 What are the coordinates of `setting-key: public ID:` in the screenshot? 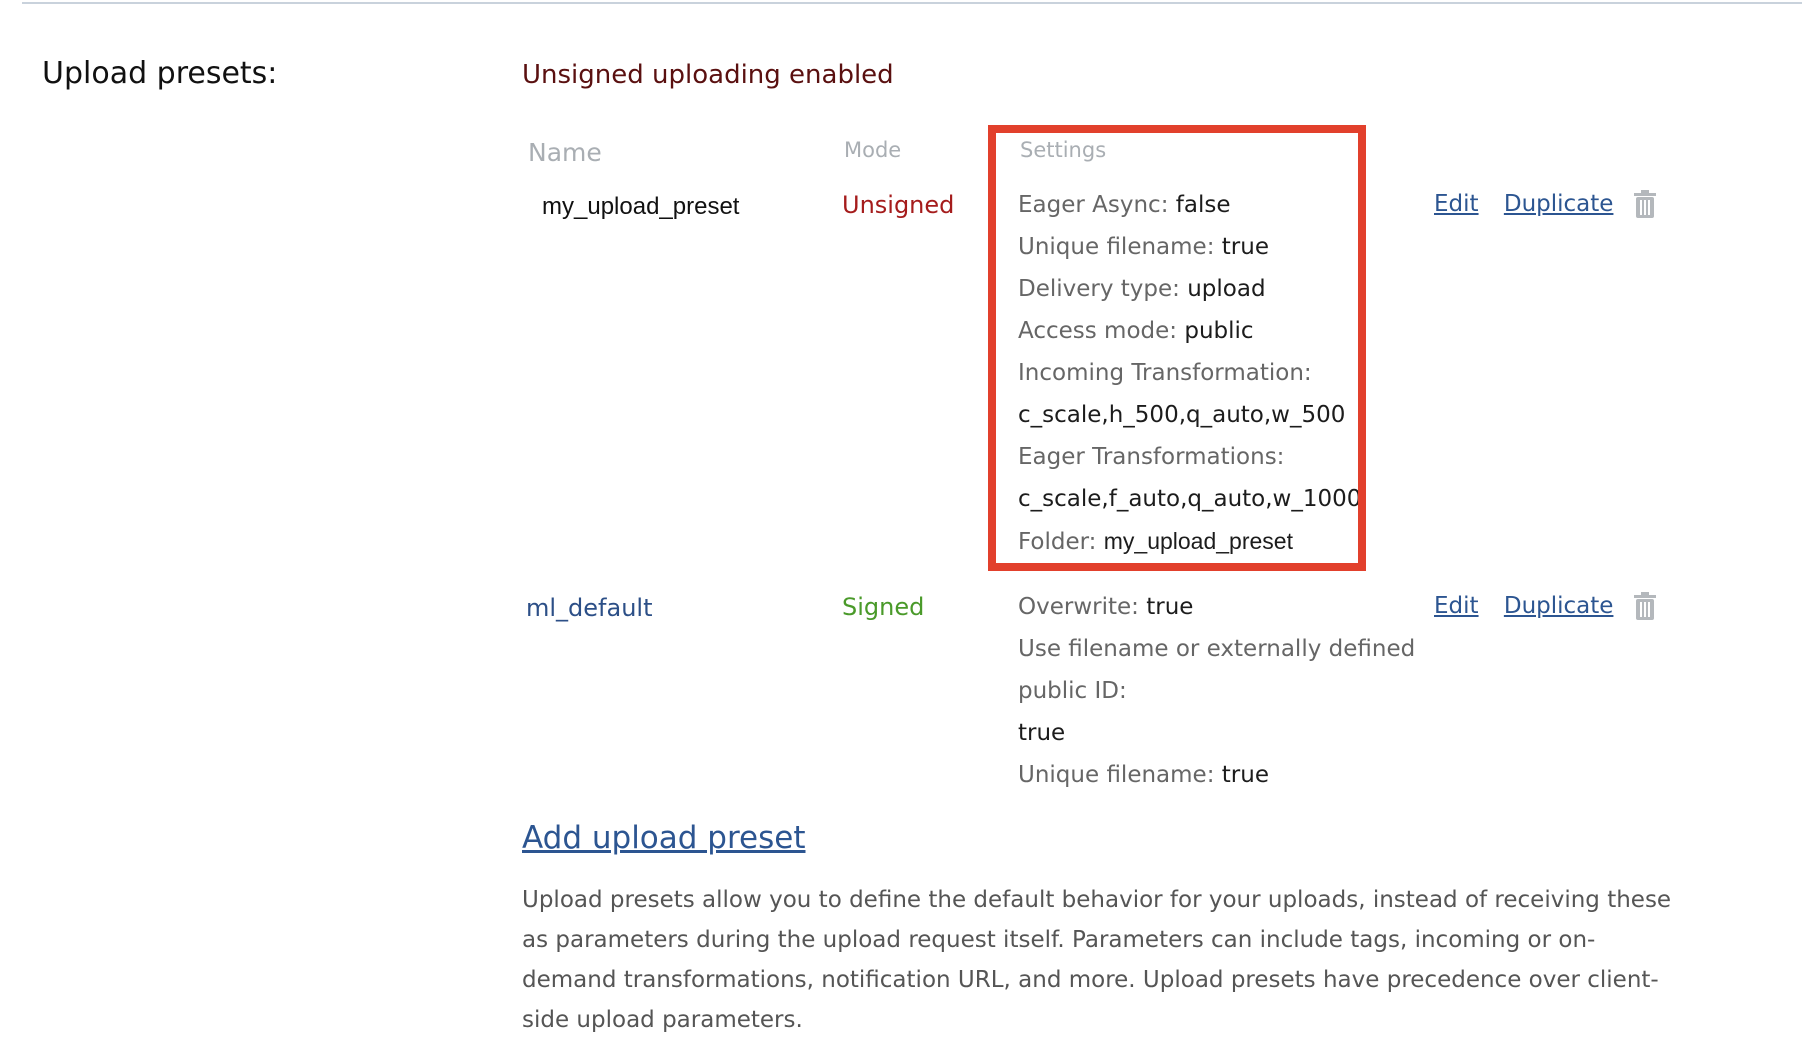 It's located at (1072, 691).